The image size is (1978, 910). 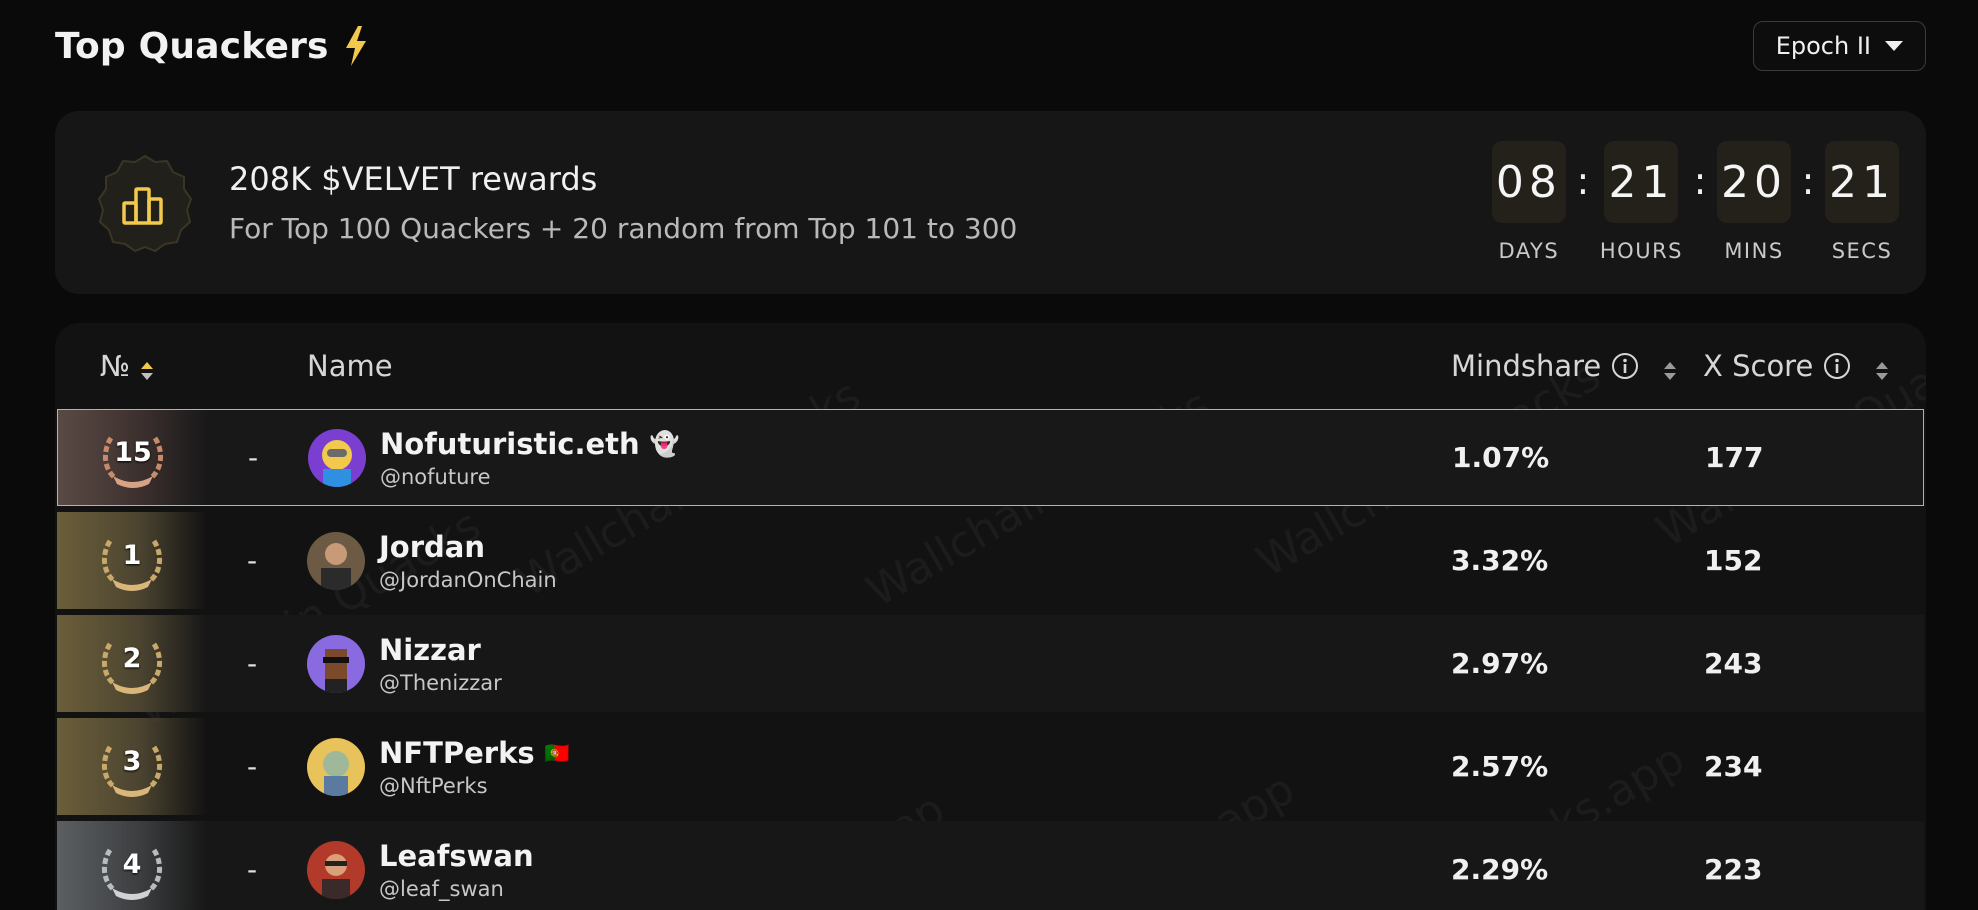 I want to click on laurel-silver-icon: 4, so click(x=132, y=870).